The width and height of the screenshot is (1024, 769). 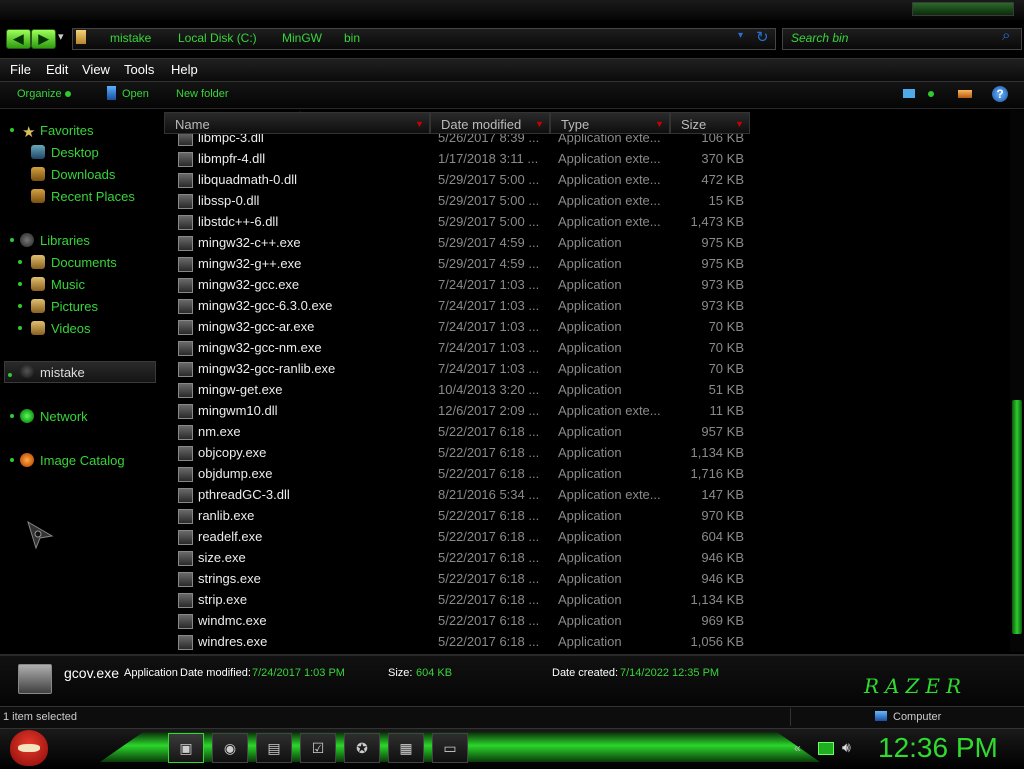 What do you see at coordinates (963, 9) in the screenshot?
I see `window-controls` at bounding box center [963, 9].